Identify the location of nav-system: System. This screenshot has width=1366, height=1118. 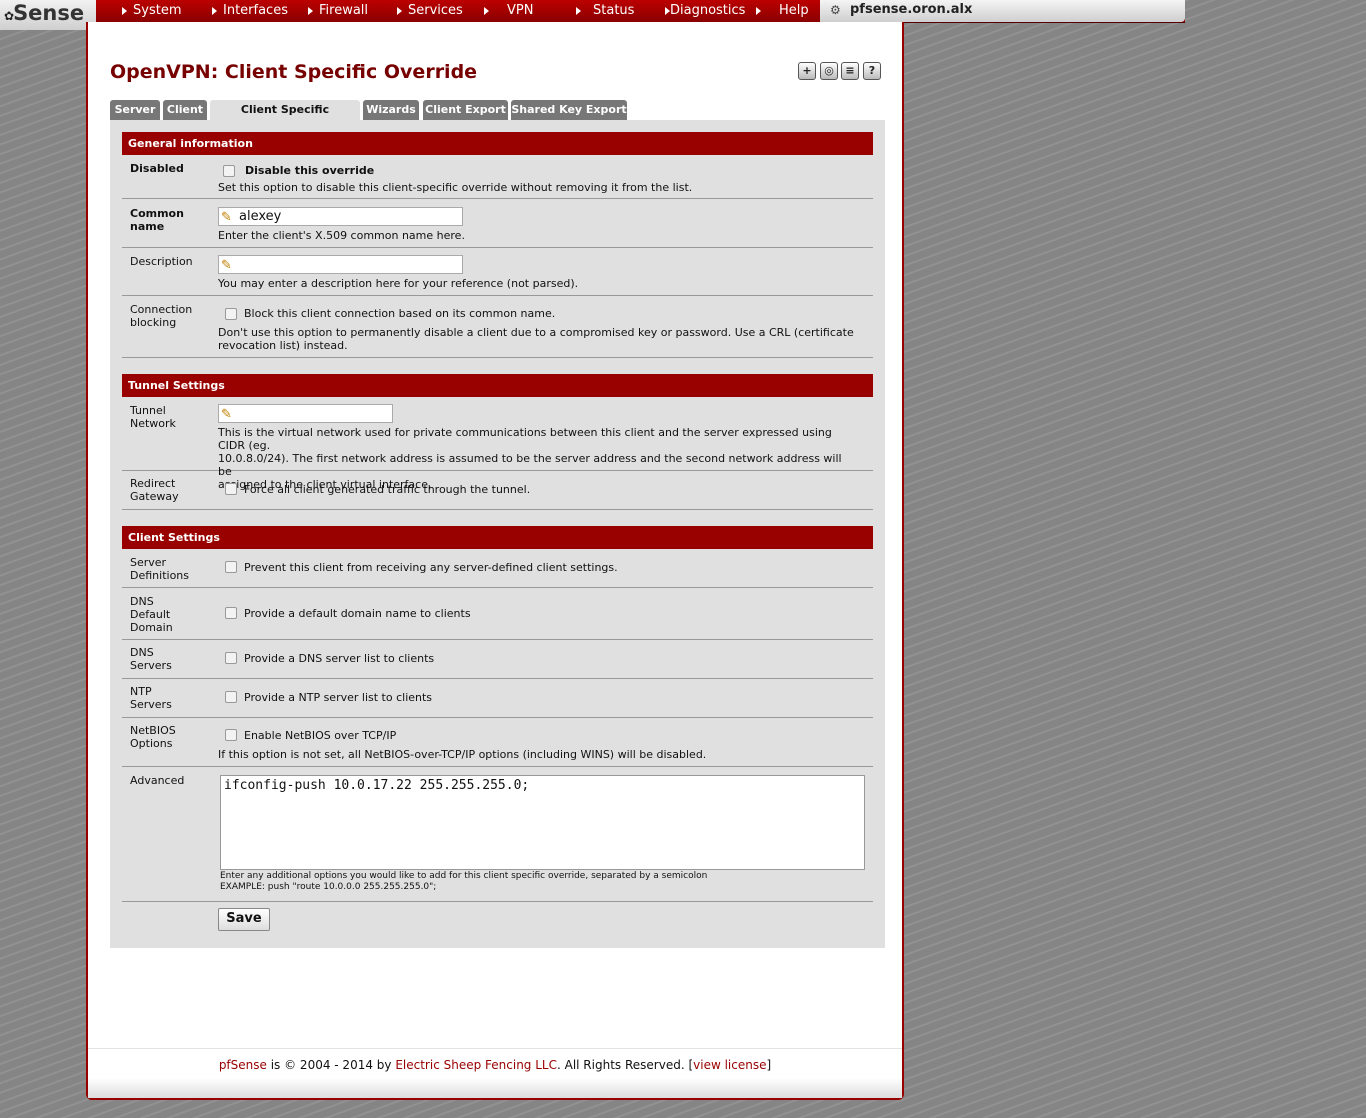
(151, 11).